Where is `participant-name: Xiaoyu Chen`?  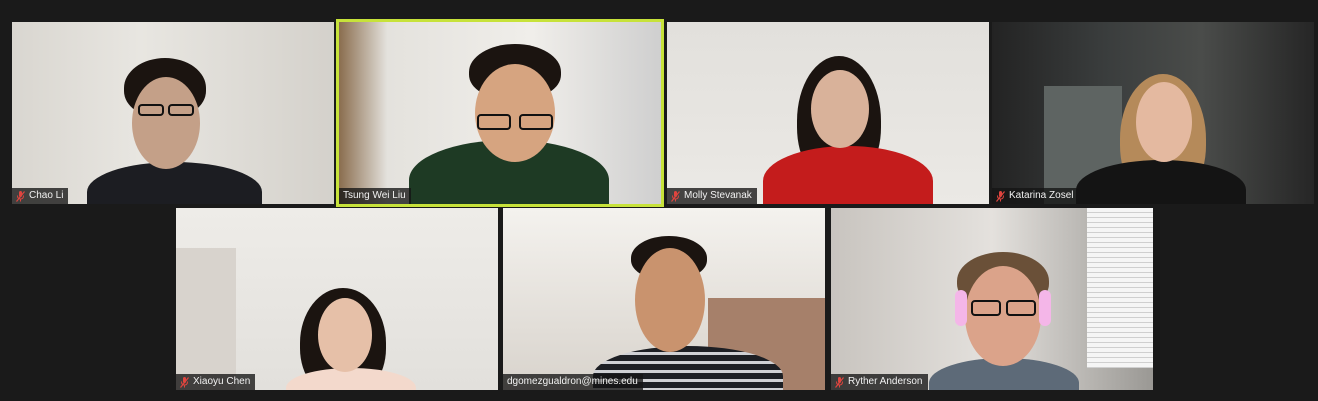
participant-name: Xiaoyu Chen is located at coordinates (222, 381).